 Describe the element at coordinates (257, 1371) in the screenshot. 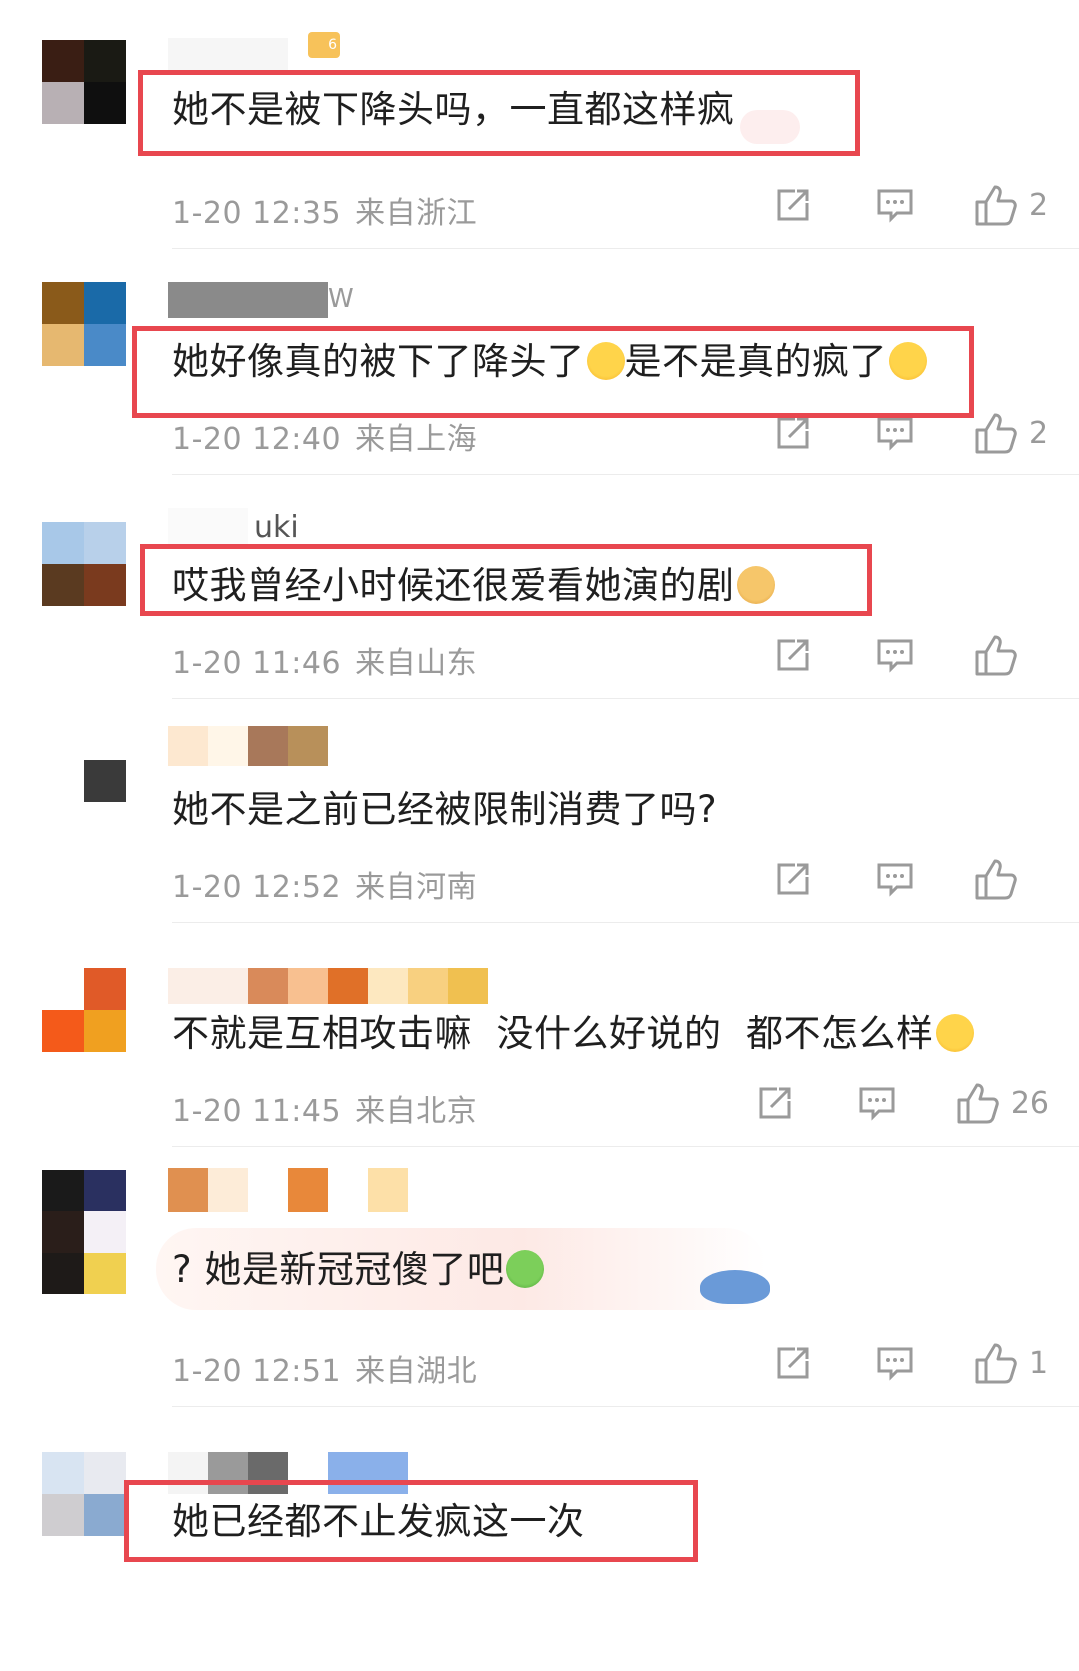

I see `comment-date: 1-20 12:51` at that location.